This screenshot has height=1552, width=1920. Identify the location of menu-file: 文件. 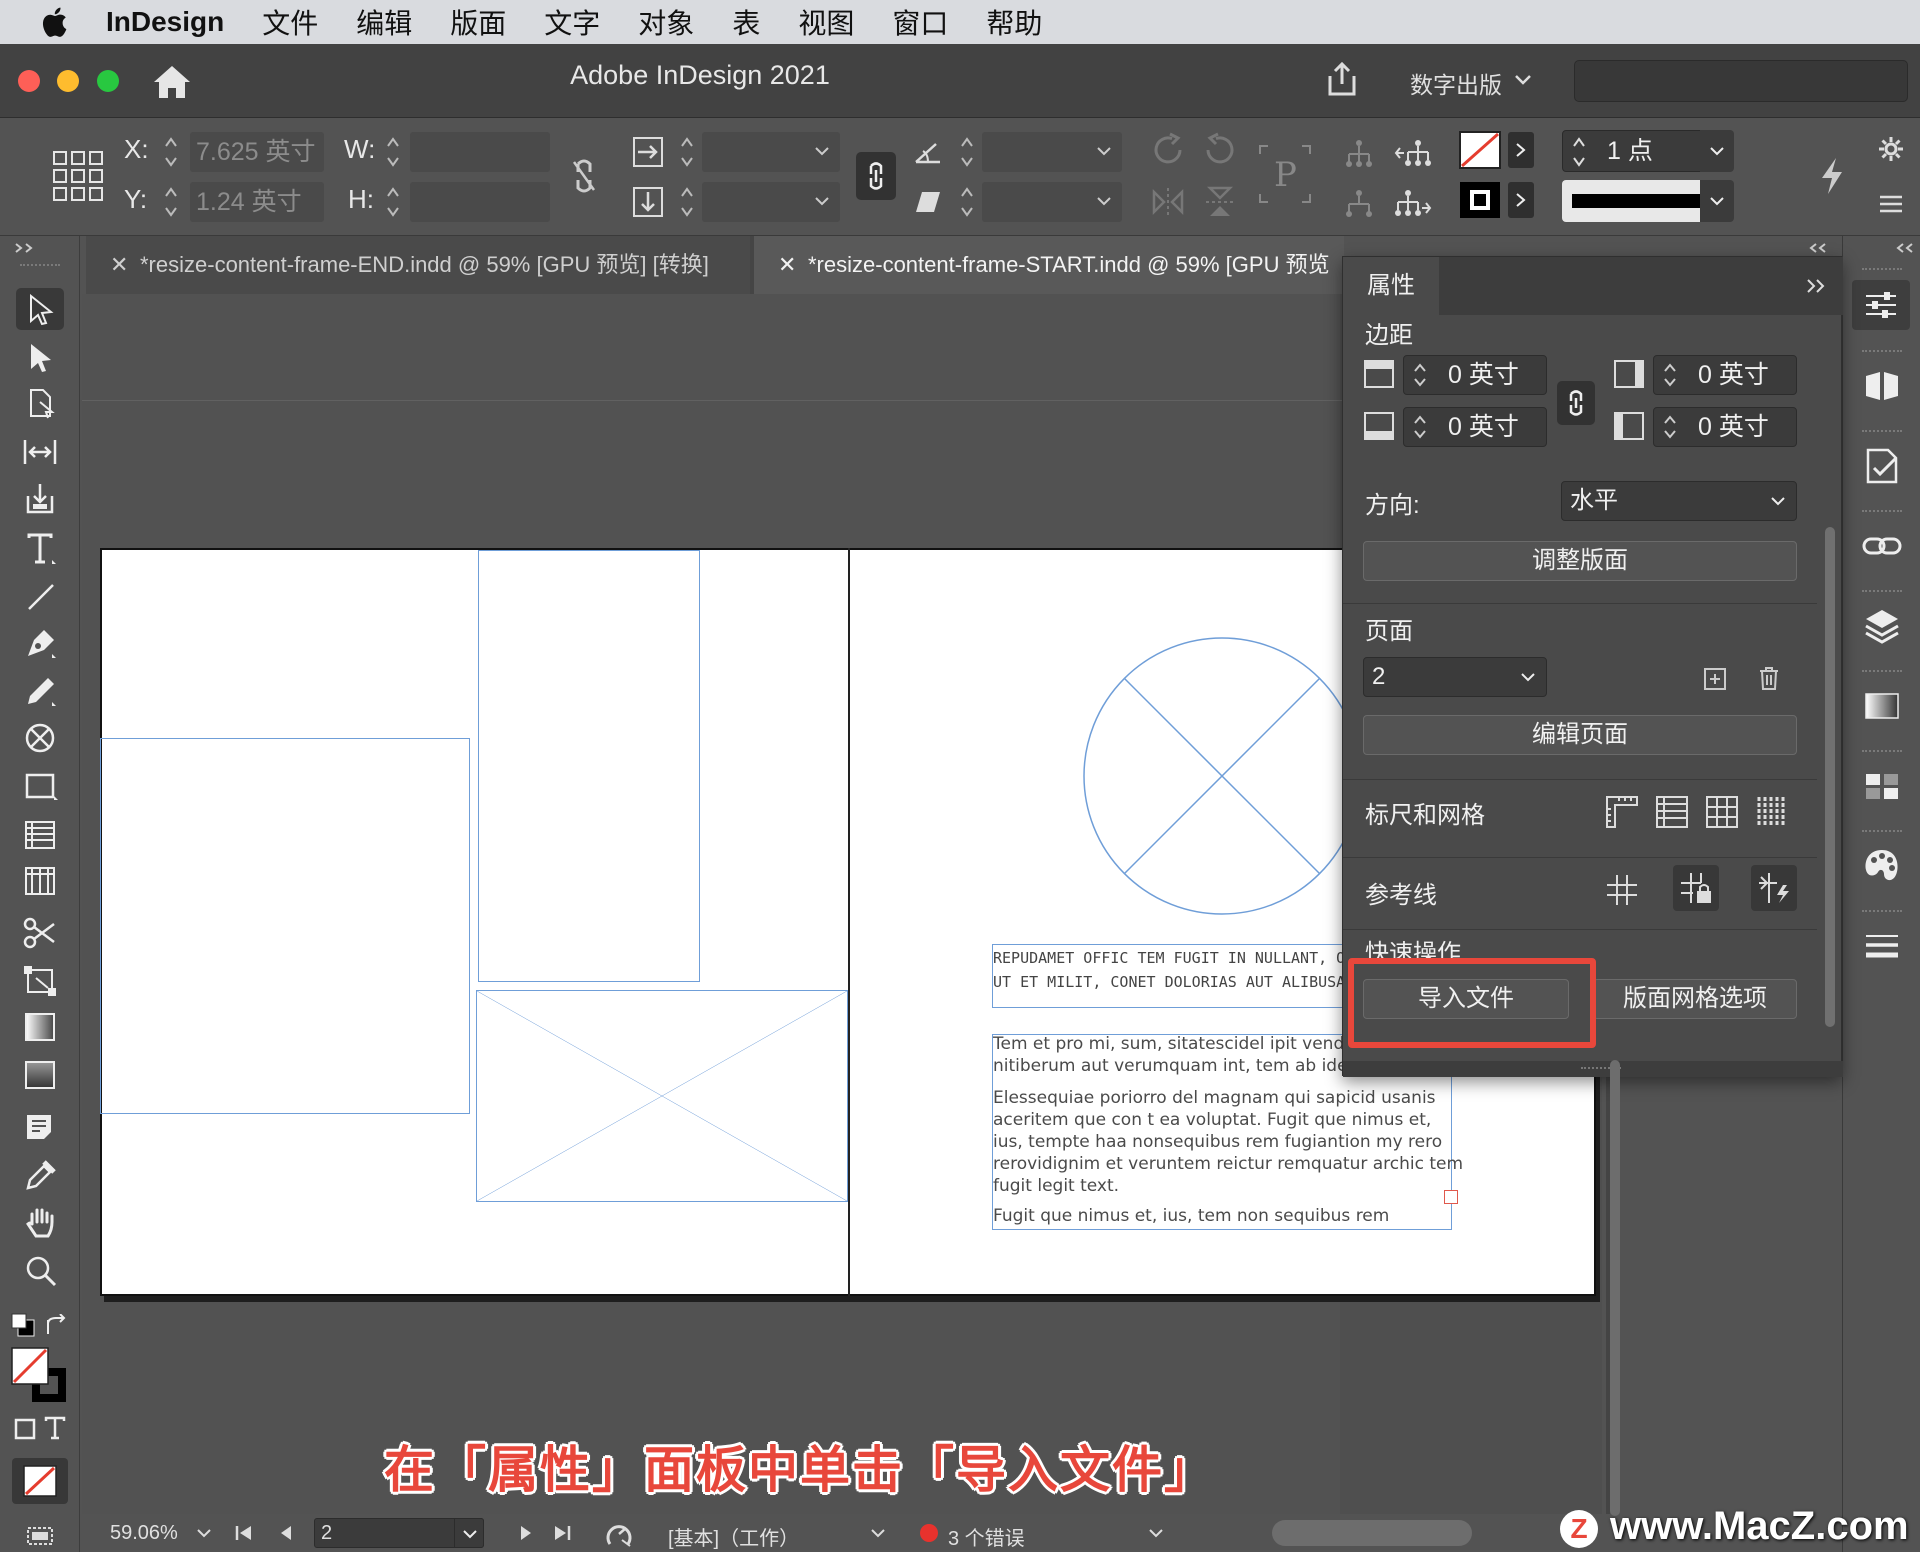
(290, 22).